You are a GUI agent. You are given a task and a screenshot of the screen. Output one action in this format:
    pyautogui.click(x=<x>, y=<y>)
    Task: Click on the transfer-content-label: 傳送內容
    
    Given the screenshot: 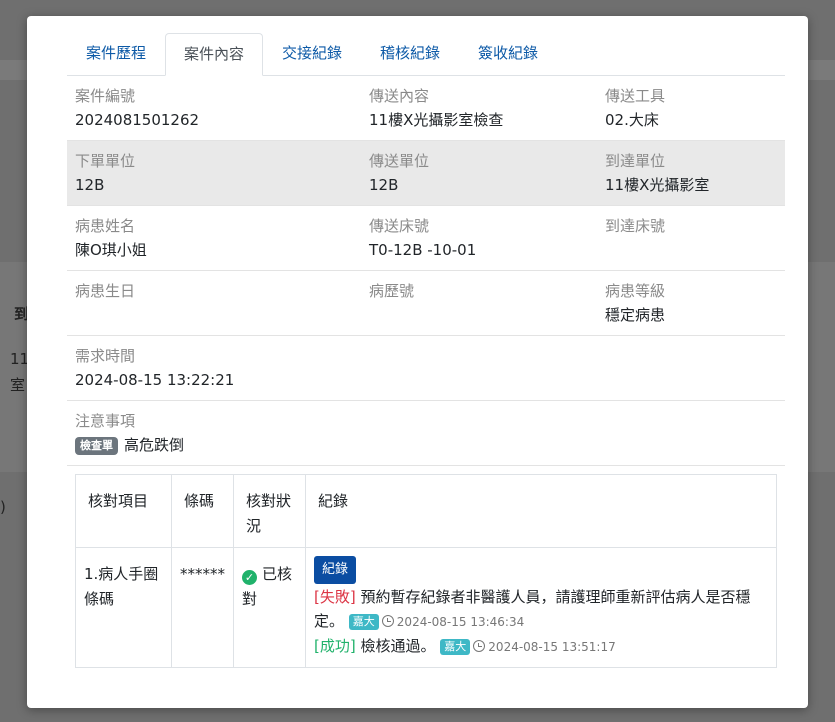 What is the action you would take?
    pyautogui.click(x=399, y=96)
    